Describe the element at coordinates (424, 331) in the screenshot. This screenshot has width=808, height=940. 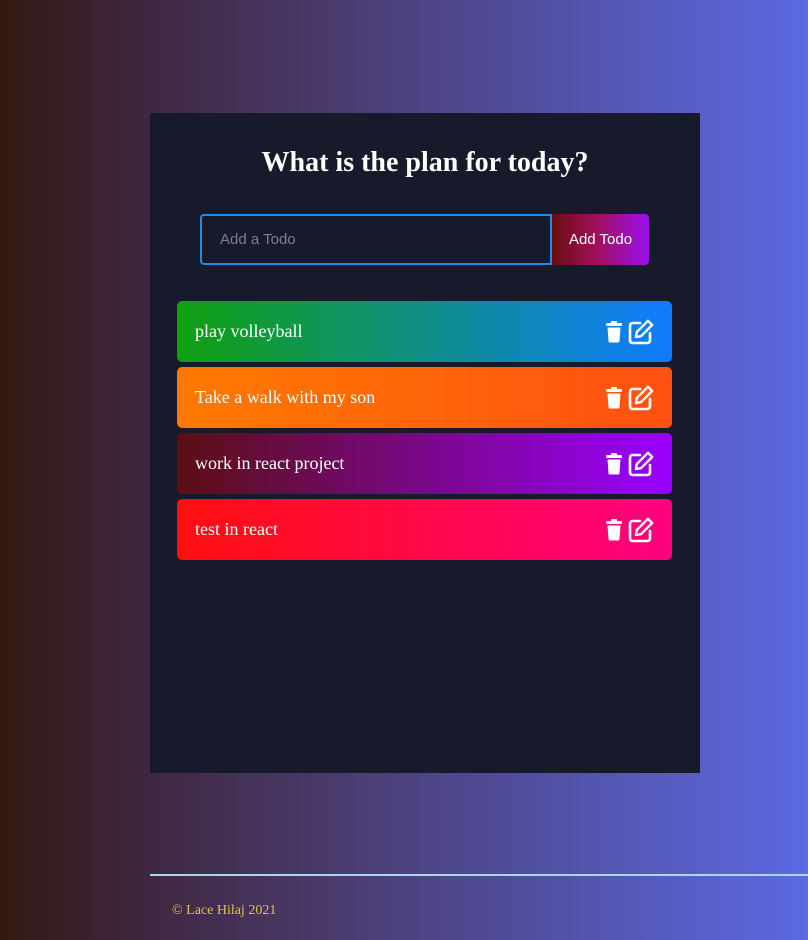
I see `todo-row: play volleyball` at that location.